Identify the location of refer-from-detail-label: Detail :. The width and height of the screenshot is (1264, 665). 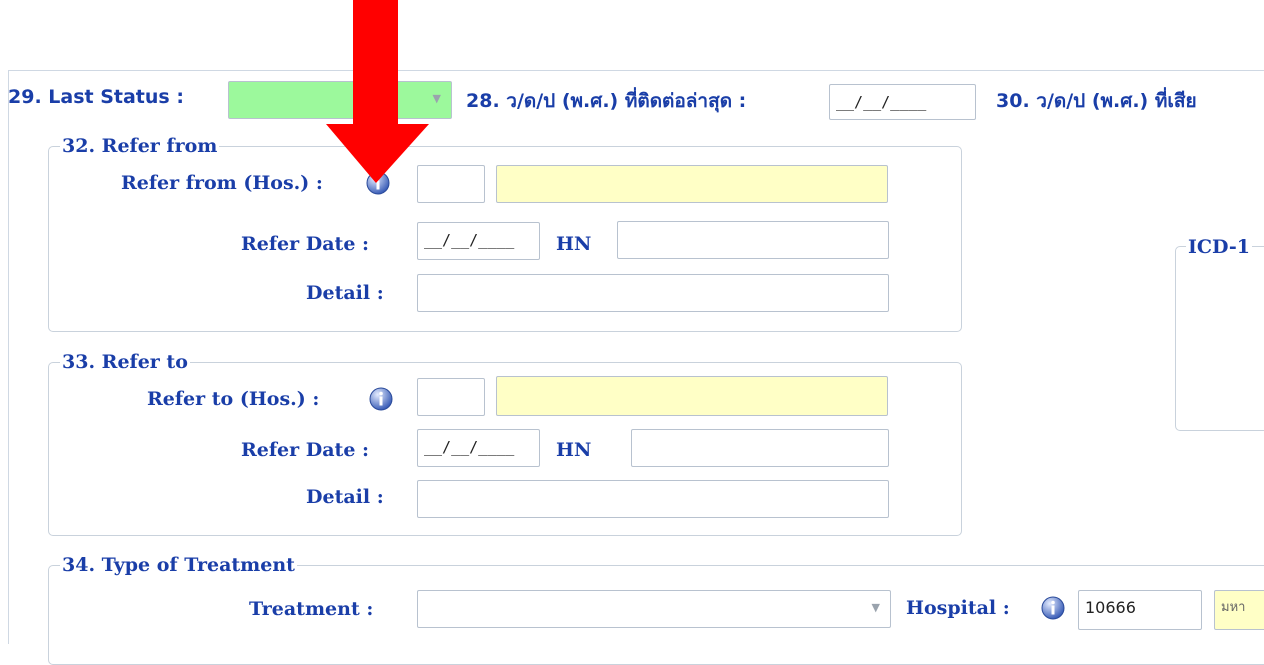
(345, 293).